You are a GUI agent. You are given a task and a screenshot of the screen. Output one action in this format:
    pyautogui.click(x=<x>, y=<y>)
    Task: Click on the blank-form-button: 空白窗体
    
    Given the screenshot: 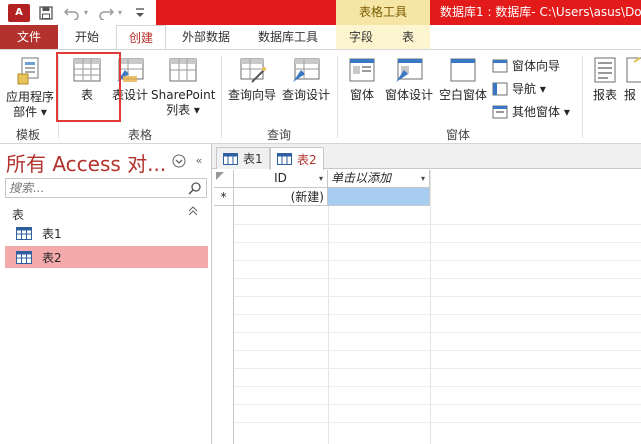 What is the action you would take?
    pyautogui.click(x=463, y=79)
    